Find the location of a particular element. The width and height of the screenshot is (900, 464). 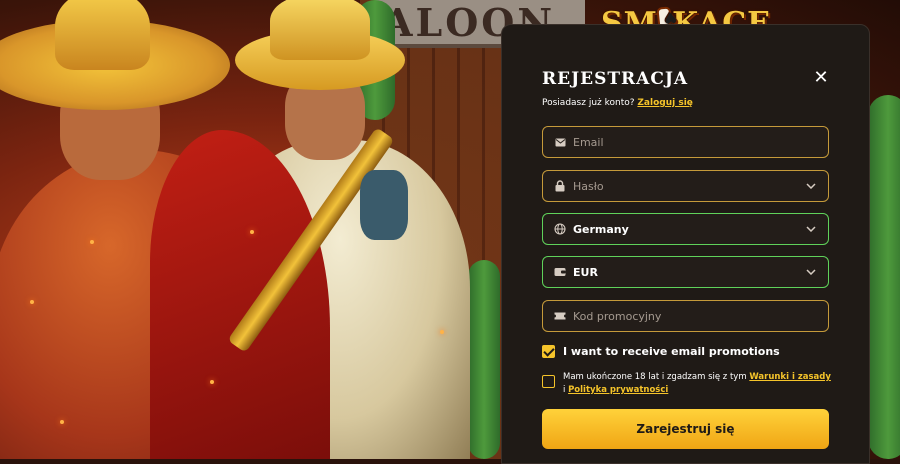

modal-title: REJESTRACJA is located at coordinates (615, 79).